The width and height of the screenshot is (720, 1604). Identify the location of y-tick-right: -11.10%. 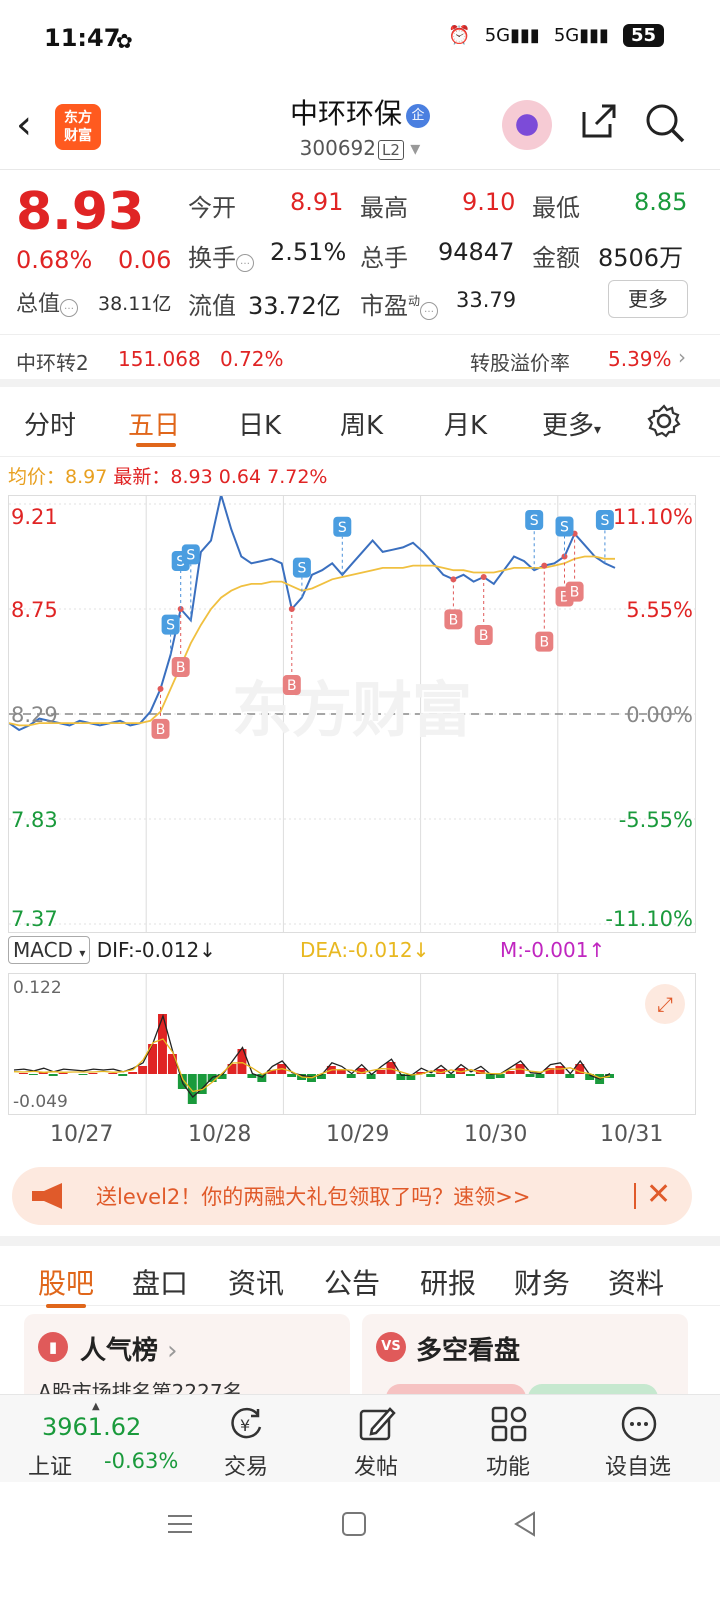
(649, 919).